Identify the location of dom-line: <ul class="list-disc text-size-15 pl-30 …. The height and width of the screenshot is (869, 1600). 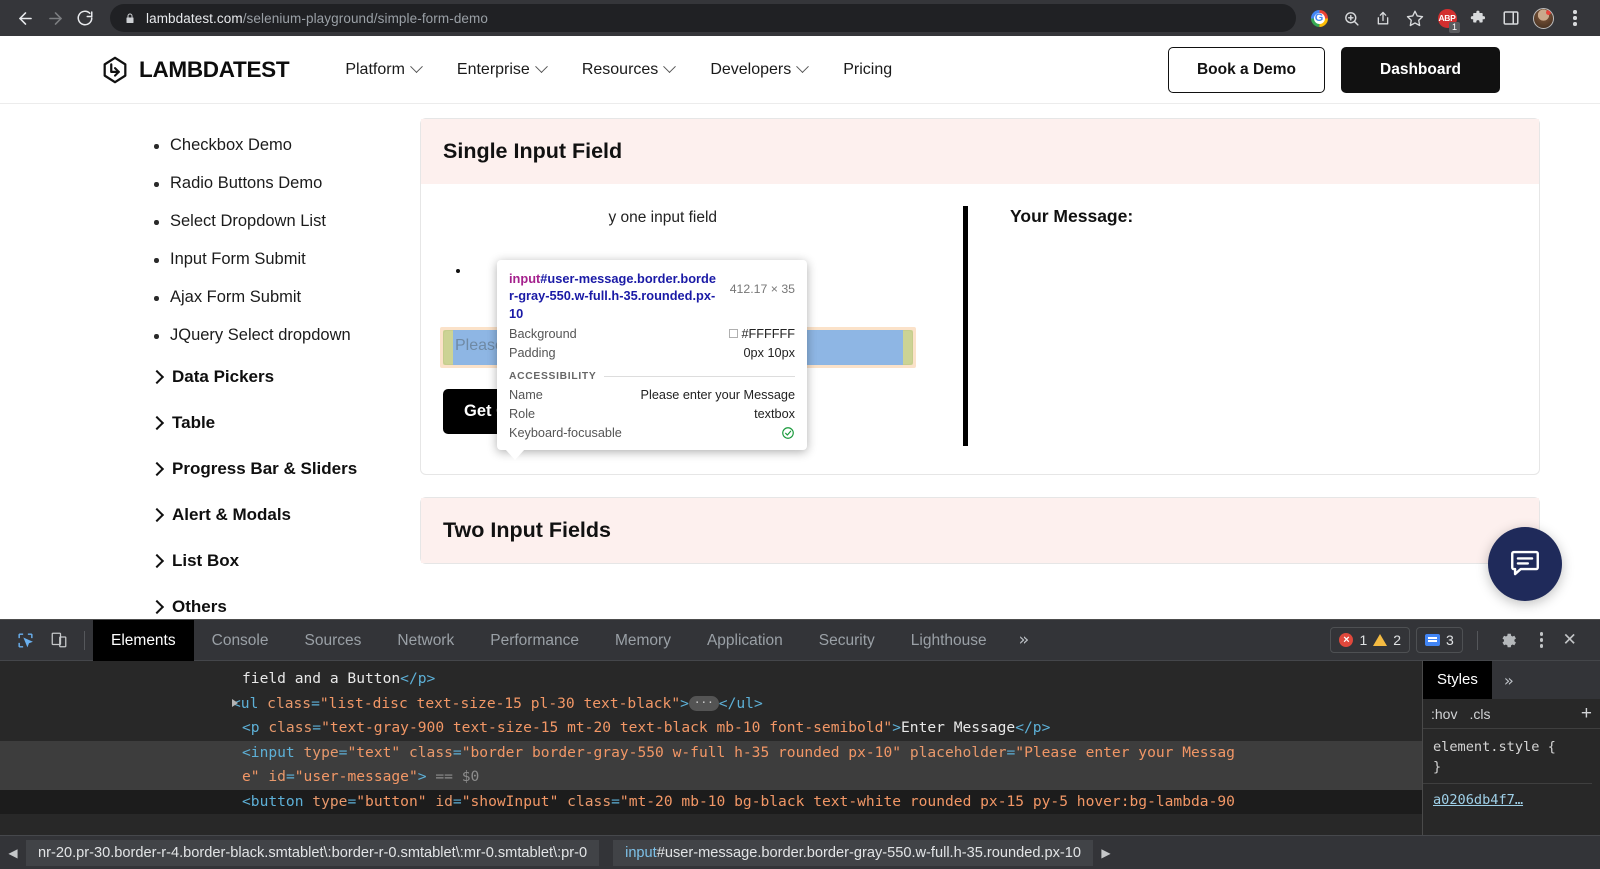
(711, 704).